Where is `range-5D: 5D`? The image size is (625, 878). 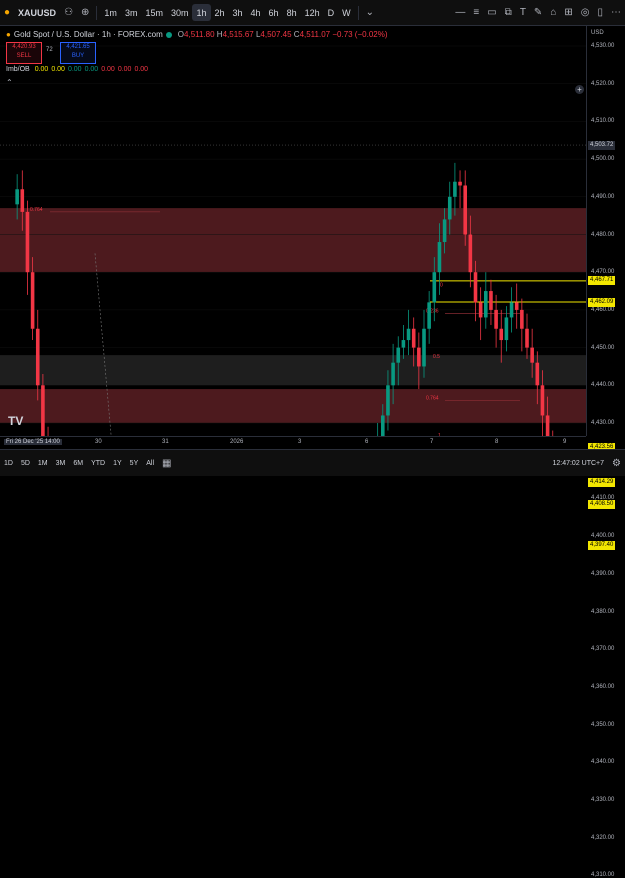 range-5D: 5D is located at coordinates (25, 463).